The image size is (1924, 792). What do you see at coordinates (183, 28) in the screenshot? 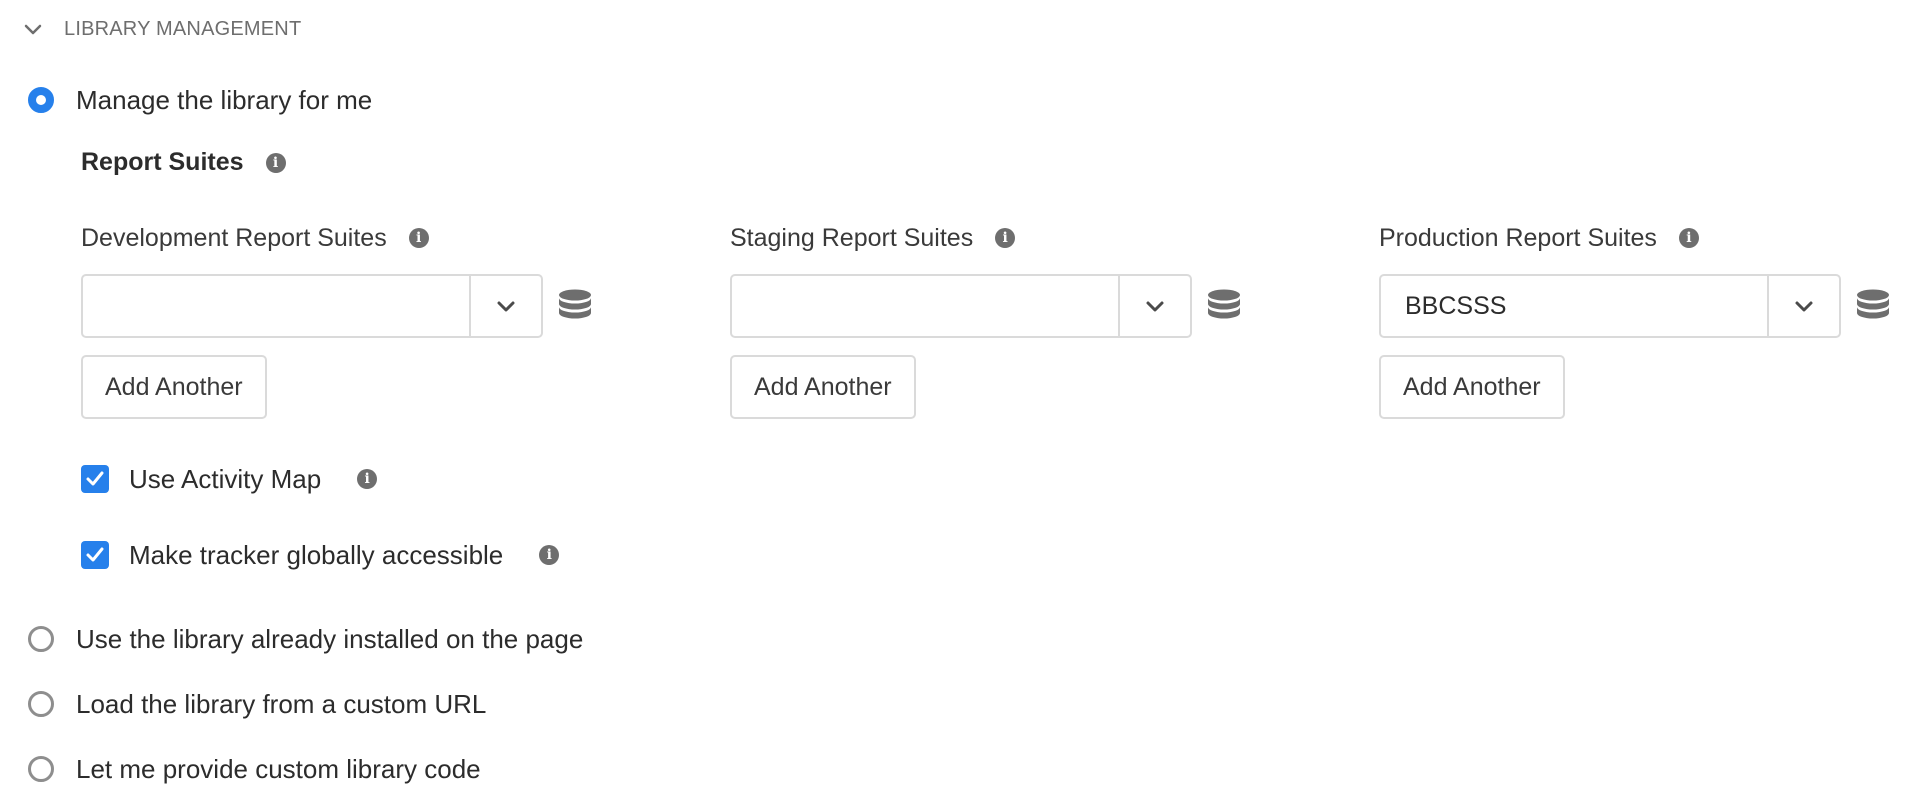
I see `section-title: LIBRARY MANAGEMENT` at bounding box center [183, 28].